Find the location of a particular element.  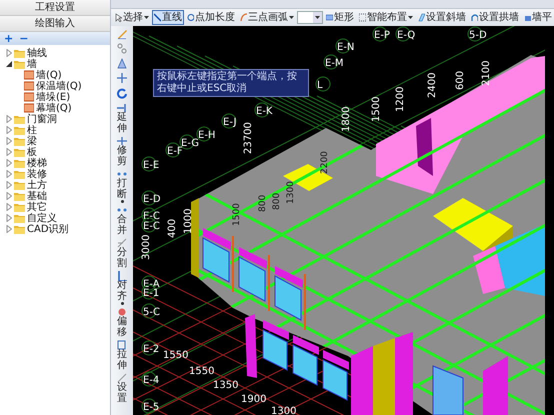

axis-label: E-J is located at coordinates (229, 121).